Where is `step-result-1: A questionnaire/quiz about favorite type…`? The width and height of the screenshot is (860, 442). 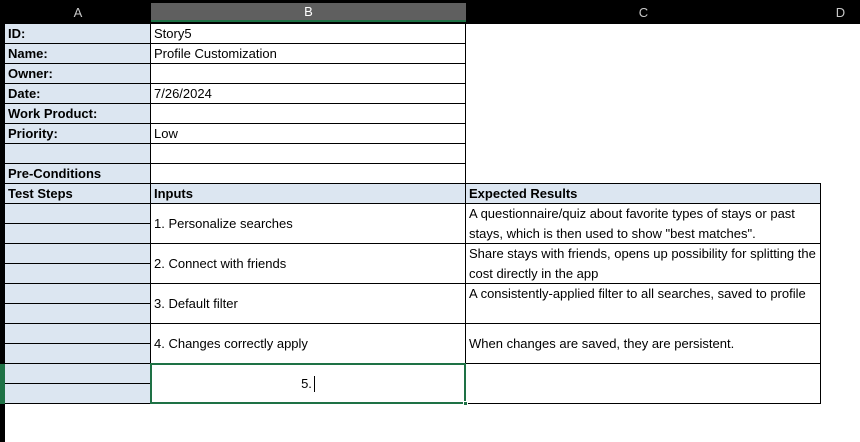 step-result-1: A questionnaire/quiz about favorite type… is located at coordinates (643, 224).